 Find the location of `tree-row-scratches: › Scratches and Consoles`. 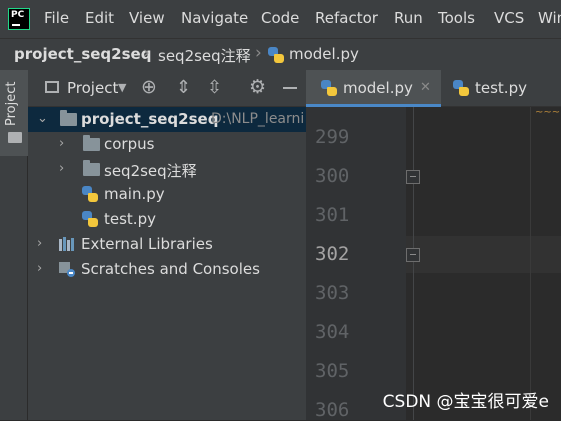

tree-row-scratches: › Scratches and Consoles is located at coordinates (167, 269).